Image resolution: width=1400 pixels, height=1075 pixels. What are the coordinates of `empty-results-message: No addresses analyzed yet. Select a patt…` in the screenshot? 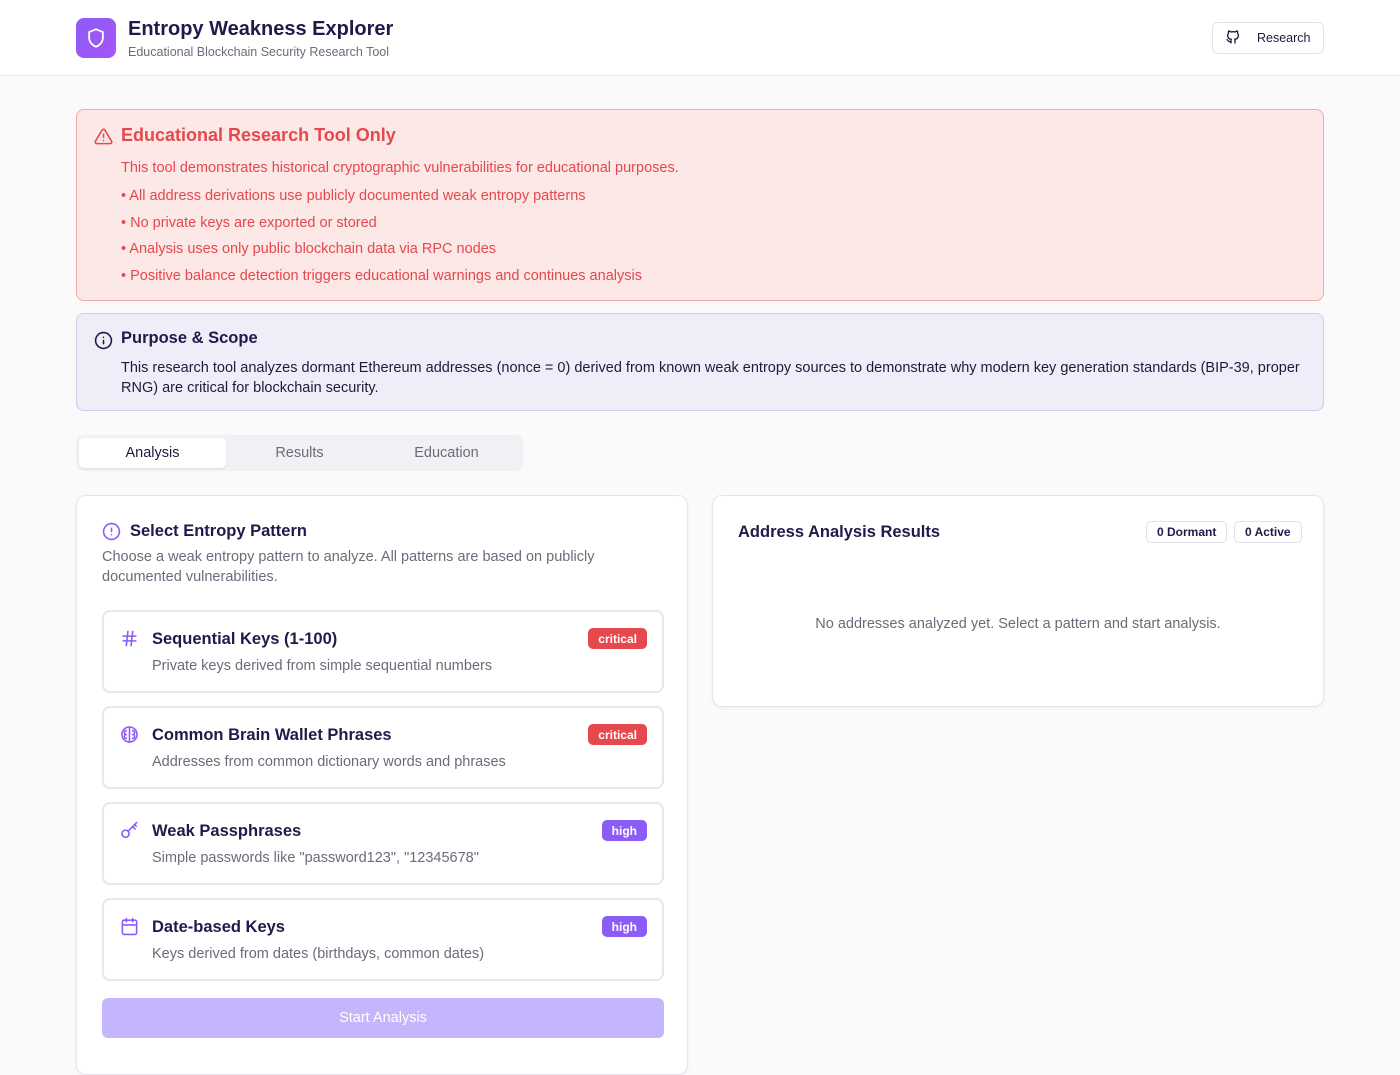 It's located at (1018, 624).